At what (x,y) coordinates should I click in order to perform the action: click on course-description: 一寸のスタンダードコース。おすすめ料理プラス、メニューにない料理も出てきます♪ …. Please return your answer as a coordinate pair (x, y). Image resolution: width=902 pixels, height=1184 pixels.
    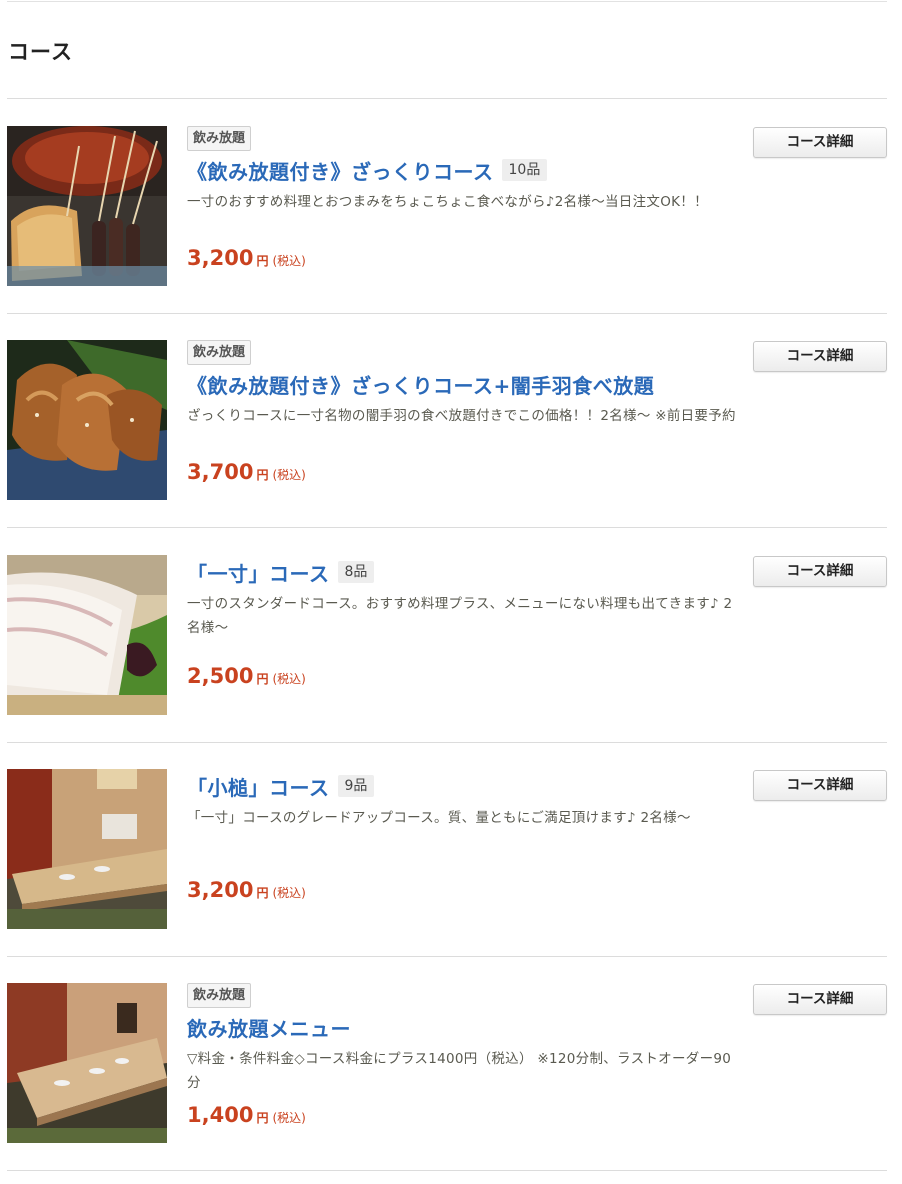
    Looking at the image, I should click on (460, 616).